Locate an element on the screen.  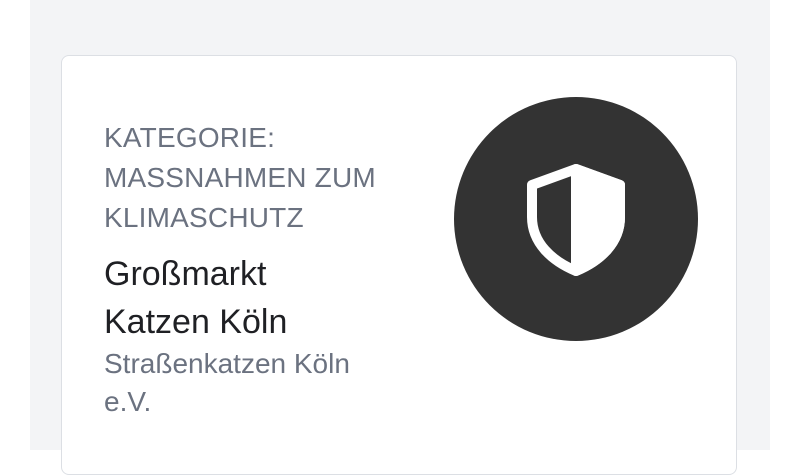
category-line: MASSNAHMEN ZUM is located at coordinates (240, 177).